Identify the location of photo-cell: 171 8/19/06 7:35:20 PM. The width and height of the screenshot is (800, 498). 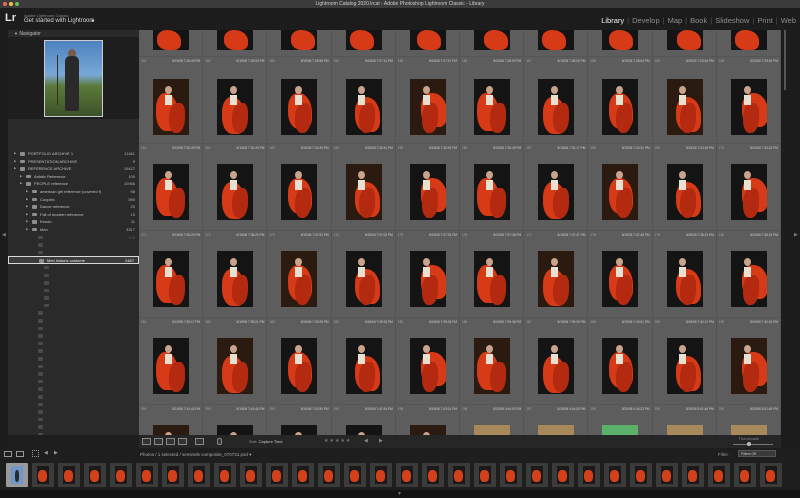
(171, 273).